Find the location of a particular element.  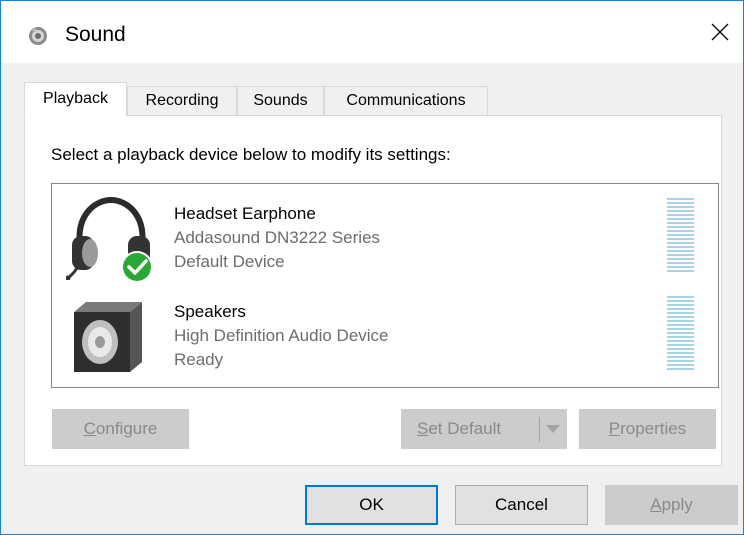

title-bar: Sound is located at coordinates (372, 32).